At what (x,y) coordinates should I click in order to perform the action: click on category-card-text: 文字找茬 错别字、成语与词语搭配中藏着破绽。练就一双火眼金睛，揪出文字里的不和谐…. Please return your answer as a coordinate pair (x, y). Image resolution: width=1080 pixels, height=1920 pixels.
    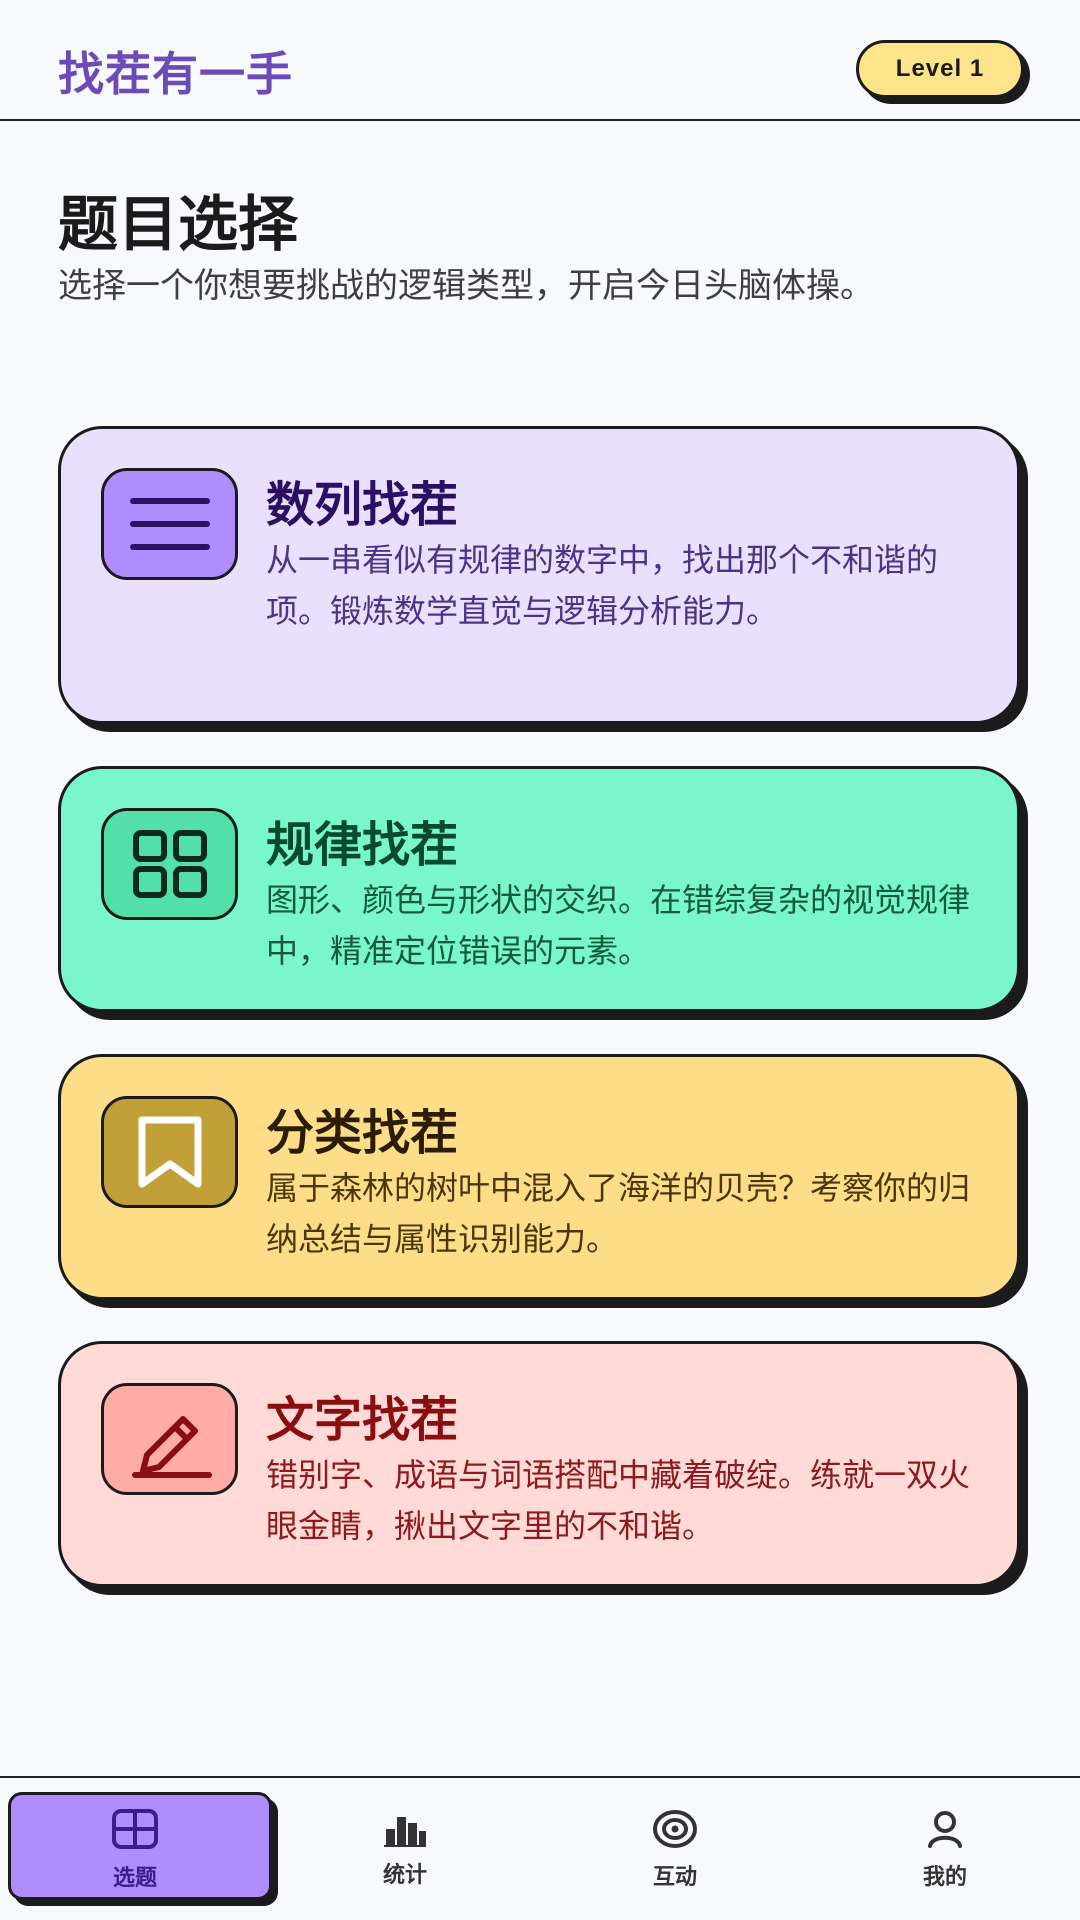
    Looking at the image, I should click on (539, 1464).